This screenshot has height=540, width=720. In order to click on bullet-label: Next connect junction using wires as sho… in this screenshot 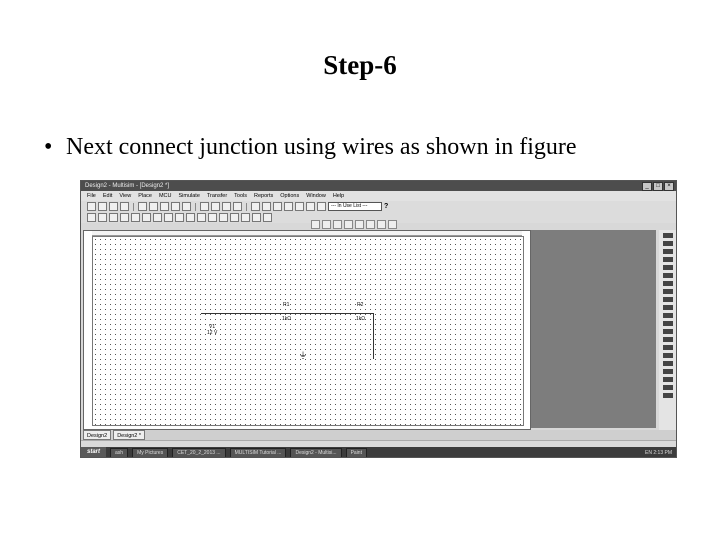, I will do `click(321, 147)`.